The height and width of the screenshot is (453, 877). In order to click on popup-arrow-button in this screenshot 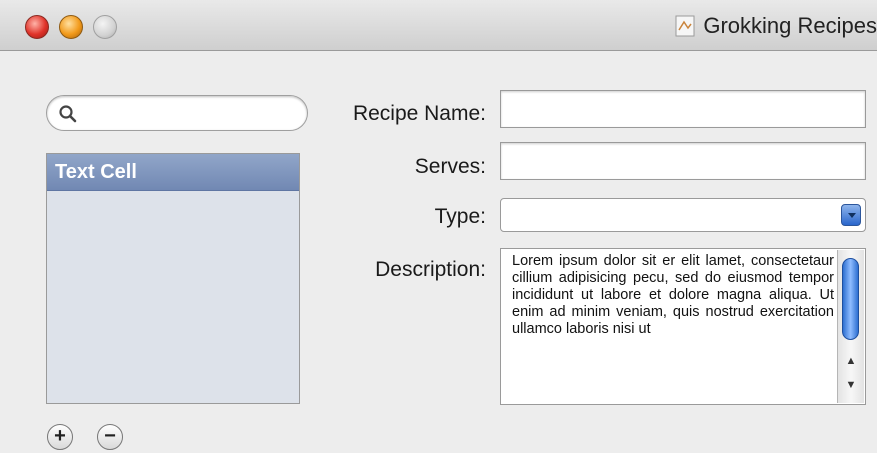, I will do `click(851, 215)`.